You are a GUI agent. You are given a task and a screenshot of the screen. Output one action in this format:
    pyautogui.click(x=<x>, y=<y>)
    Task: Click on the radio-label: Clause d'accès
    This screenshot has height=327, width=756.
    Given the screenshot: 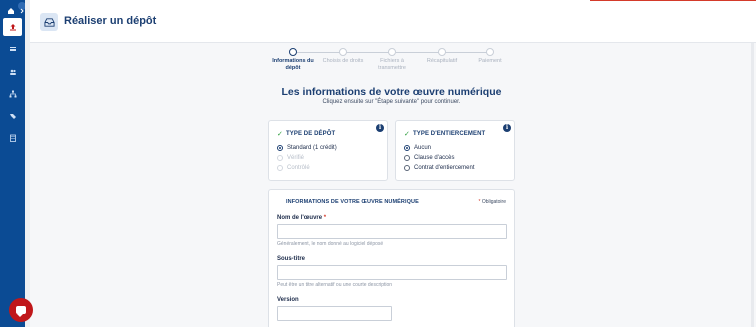 What is the action you would take?
    pyautogui.click(x=434, y=158)
    